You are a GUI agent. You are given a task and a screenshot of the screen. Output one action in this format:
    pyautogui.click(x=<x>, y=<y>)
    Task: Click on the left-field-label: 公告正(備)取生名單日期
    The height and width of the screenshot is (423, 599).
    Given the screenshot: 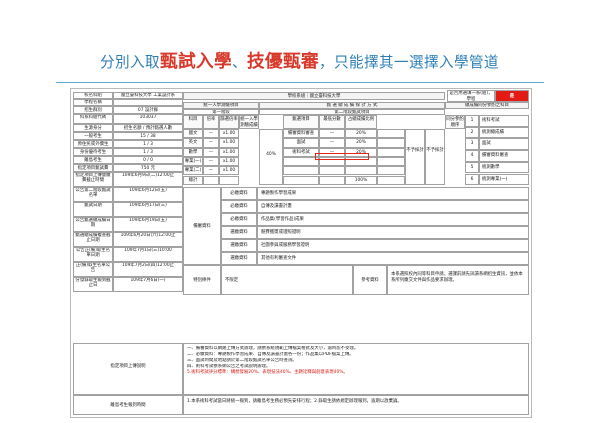 What is the action you would take?
    pyautogui.click(x=93, y=254)
    